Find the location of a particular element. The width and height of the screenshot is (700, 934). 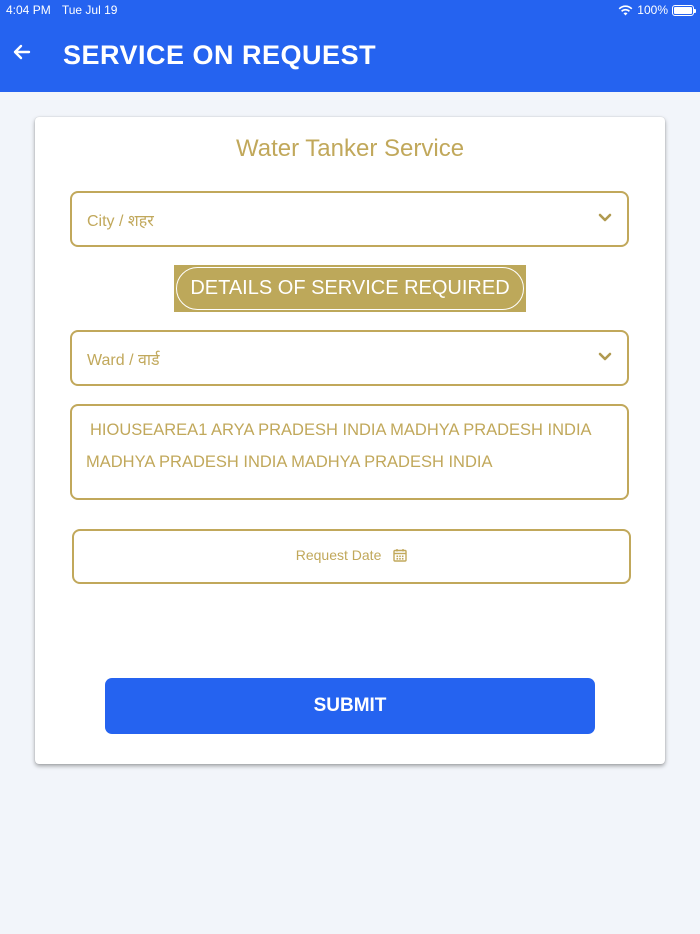

submit-button: SUBMIT is located at coordinates (350, 706).